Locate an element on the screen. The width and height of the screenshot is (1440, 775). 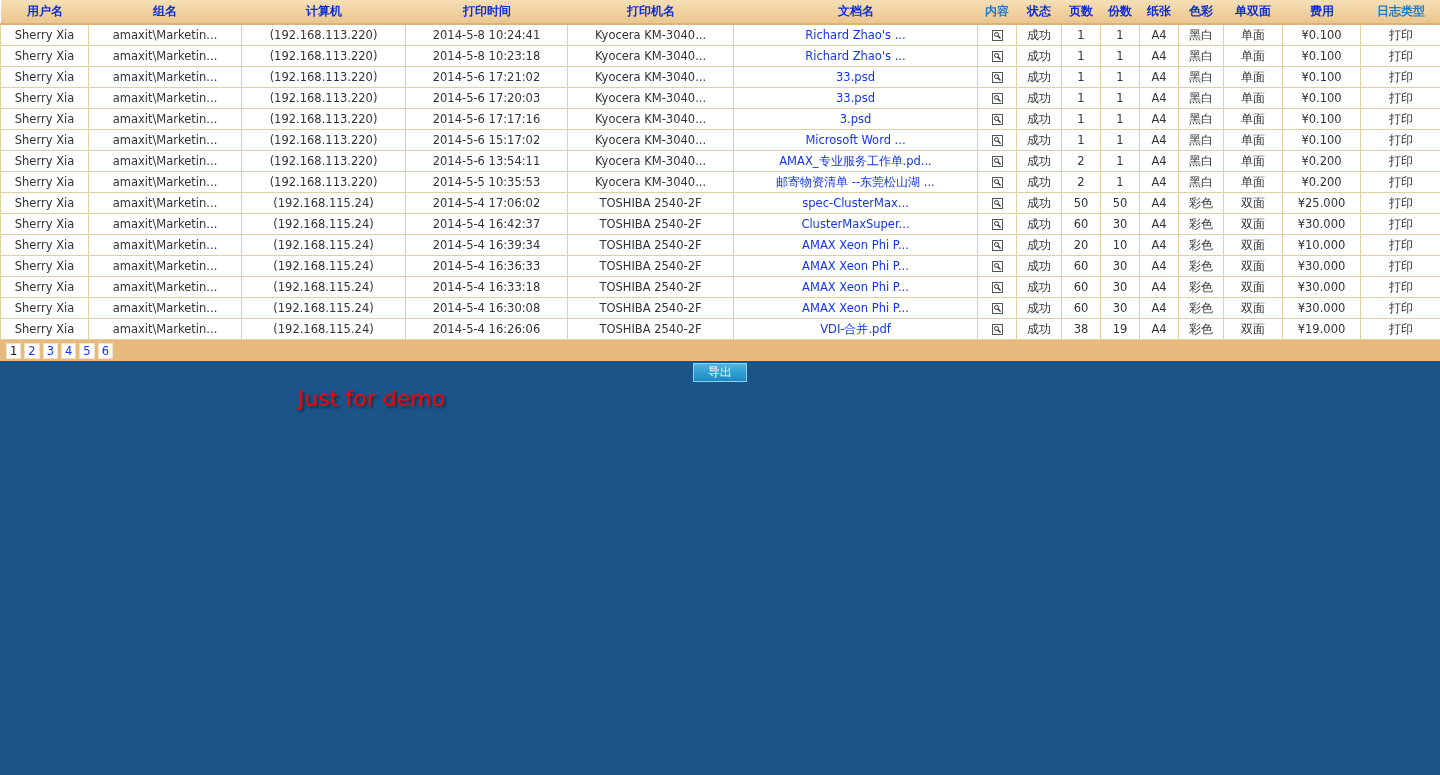
document-link: VDI-合并.pdf is located at coordinates (855, 328).